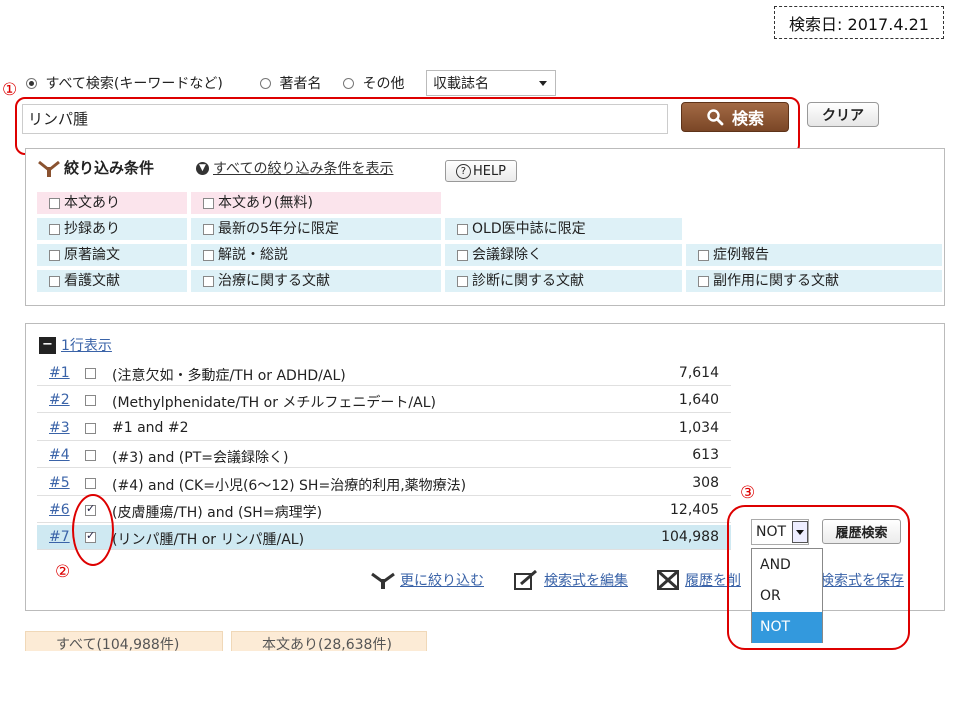 The width and height of the screenshot is (960, 720). What do you see at coordinates (92, 281) in the screenshot?
I see `filter-label: 看護文献` at bounding box center [92, 281].